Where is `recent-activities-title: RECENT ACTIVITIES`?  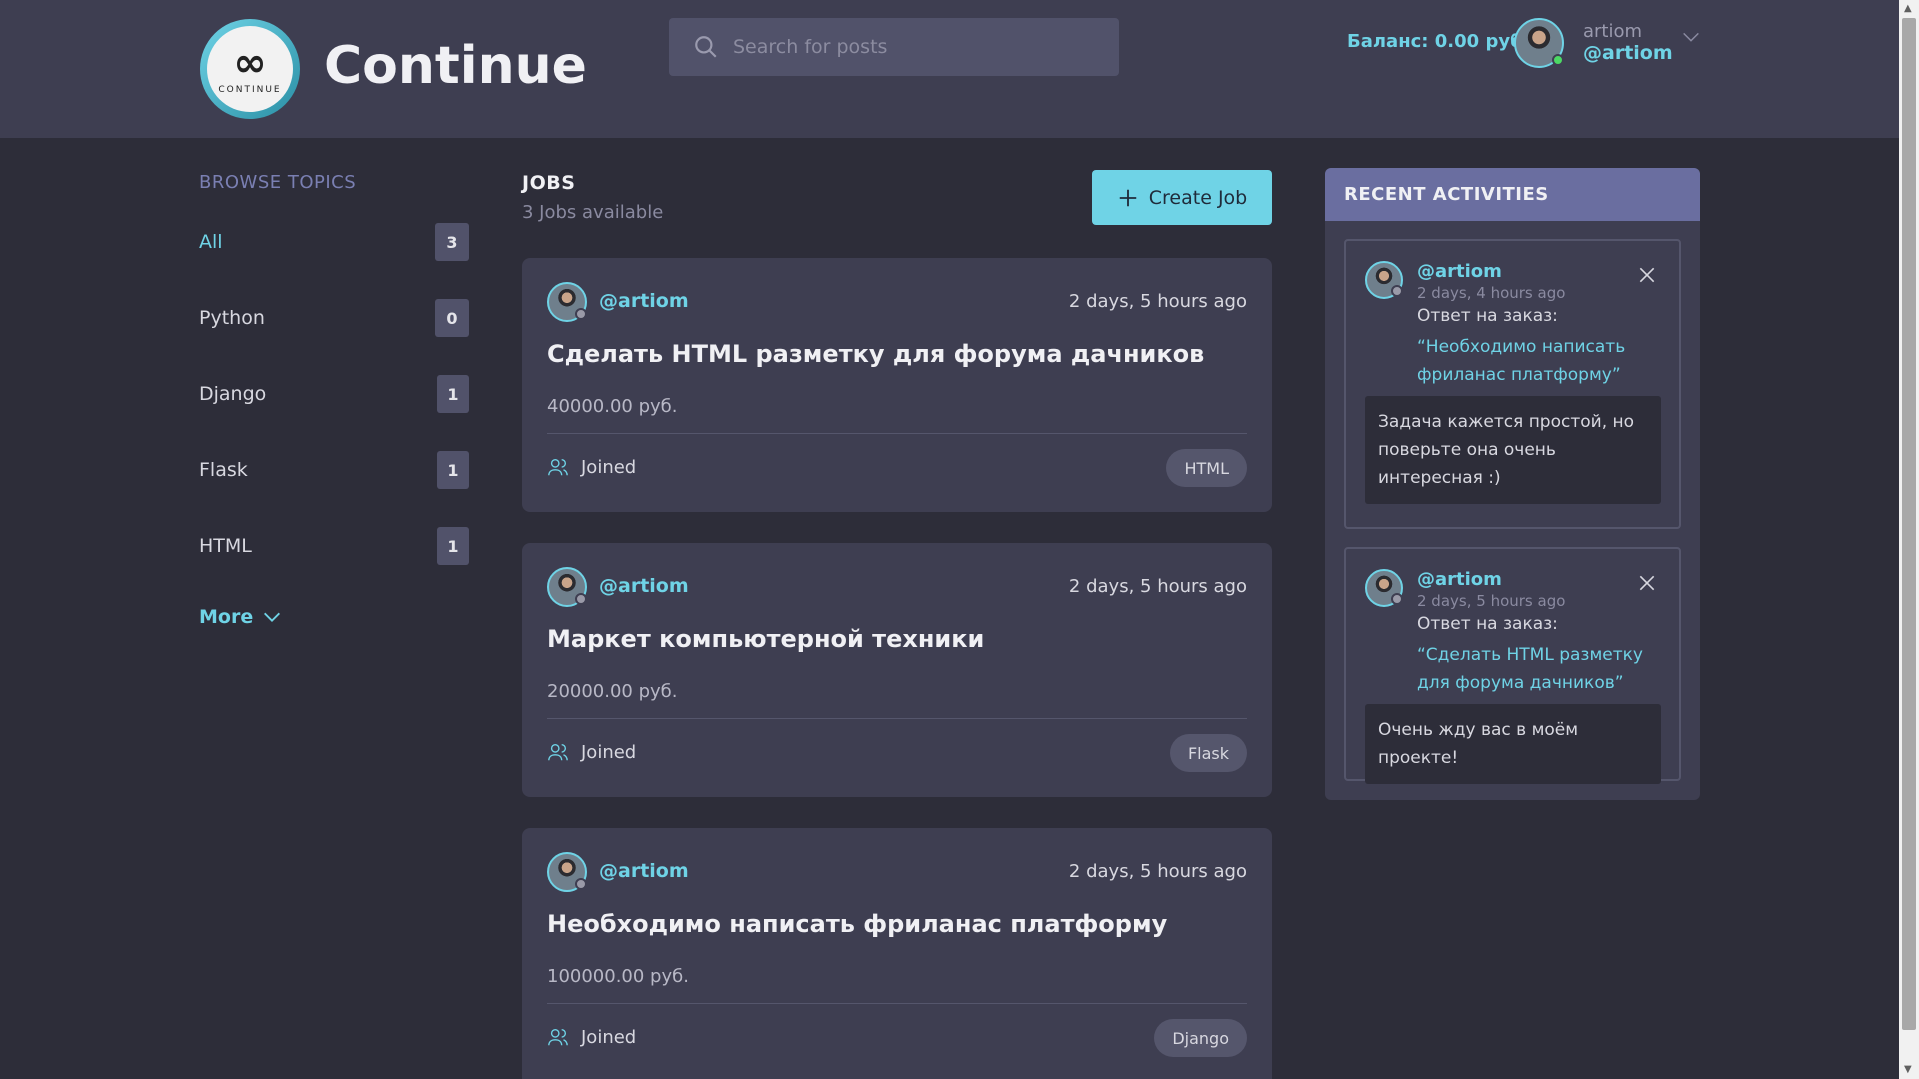
recent-activities-title: RECENT ACTIVITIES is located at coordinates (1512, 194).